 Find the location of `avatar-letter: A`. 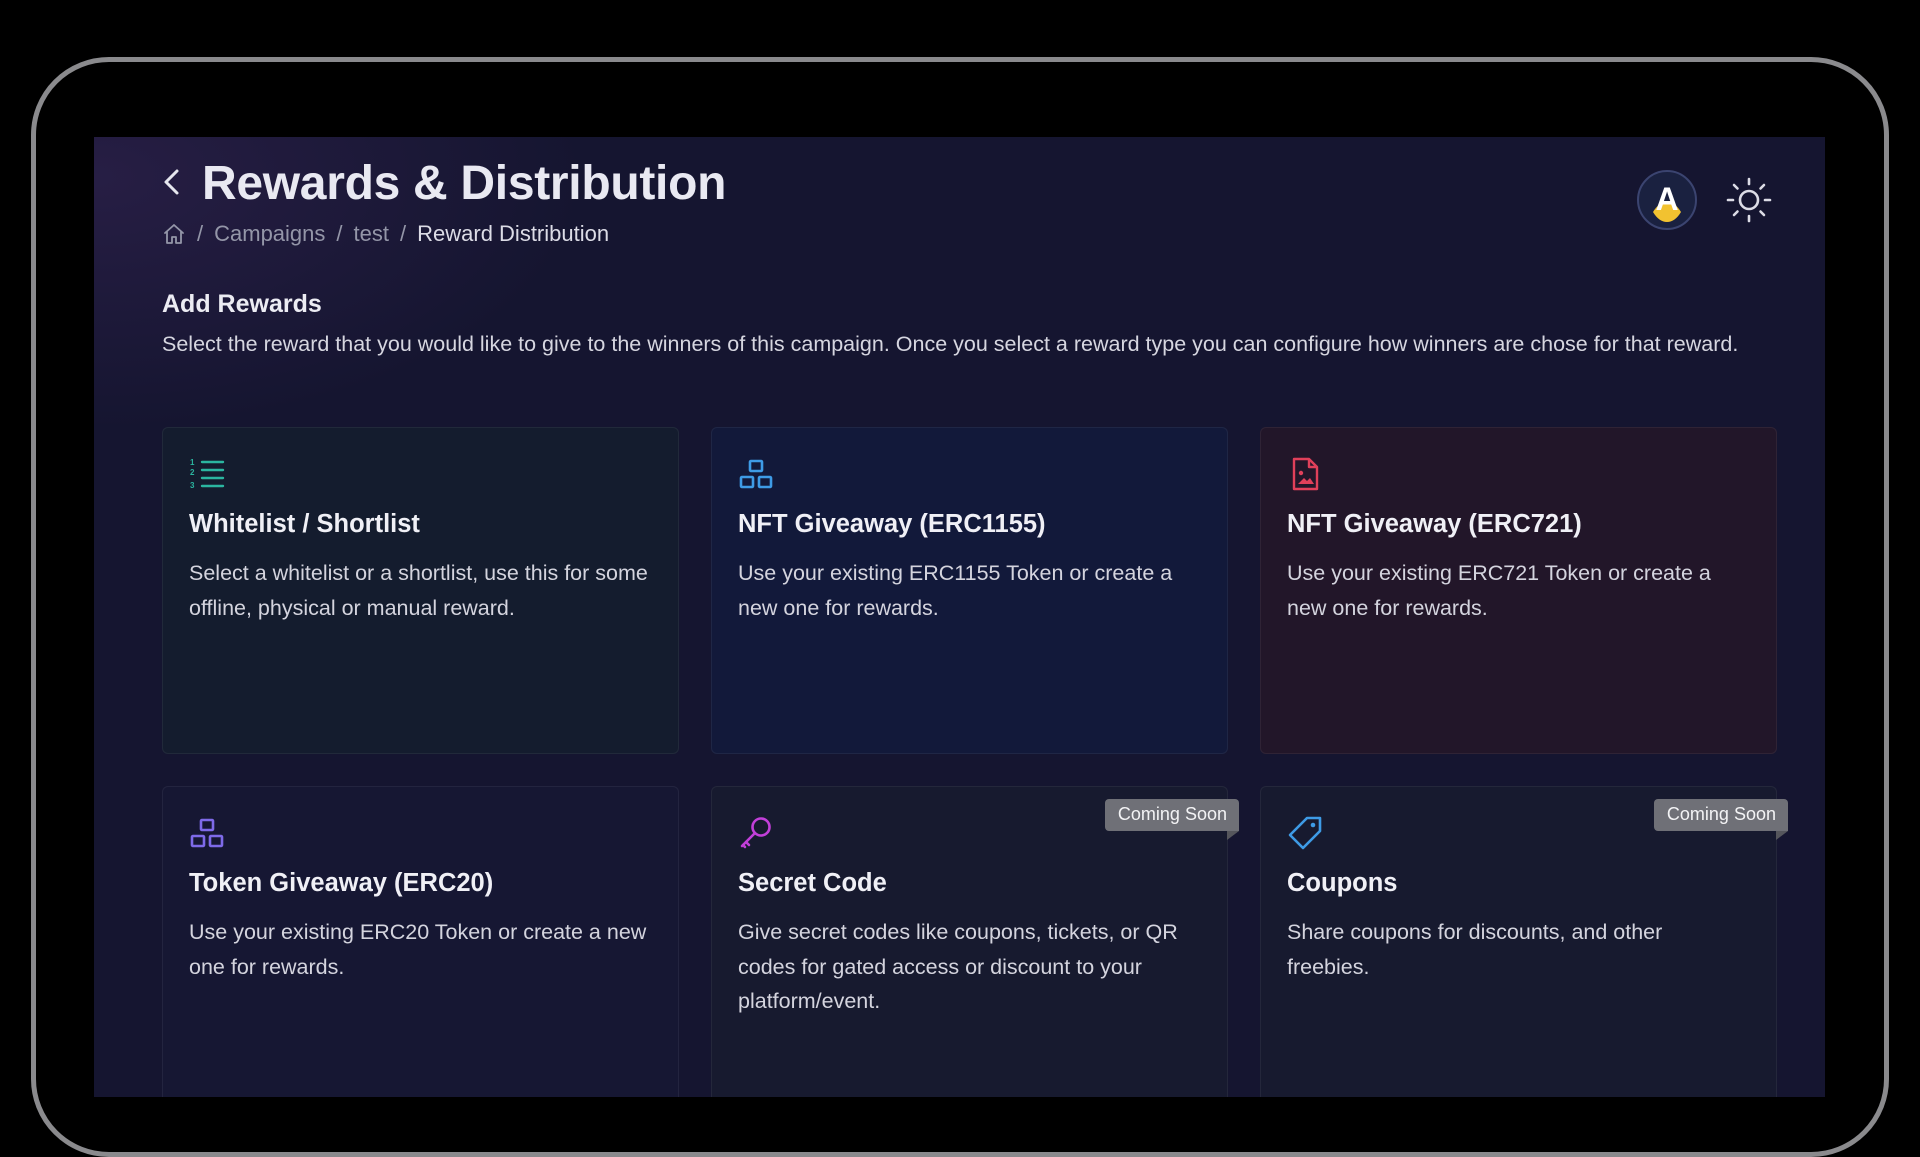

avatar-letter: A is located at coordinates (1666, 199).